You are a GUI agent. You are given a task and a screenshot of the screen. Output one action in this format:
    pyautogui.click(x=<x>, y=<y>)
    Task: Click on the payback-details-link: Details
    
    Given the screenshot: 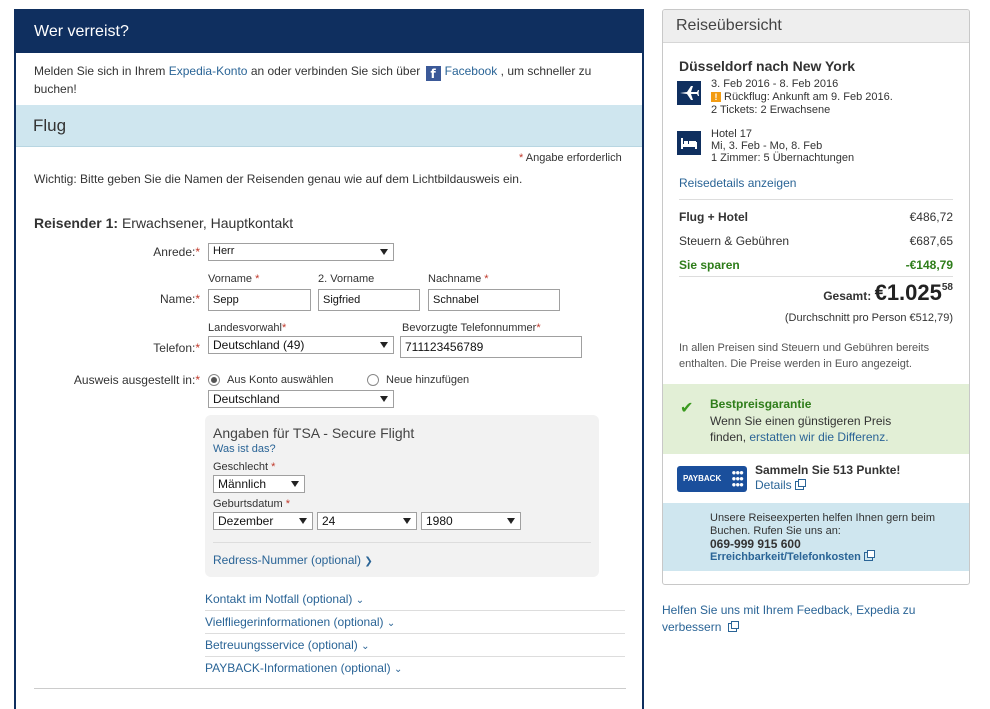 What is the action you would take?
    pyautogui.click(x=780, y=485)
    